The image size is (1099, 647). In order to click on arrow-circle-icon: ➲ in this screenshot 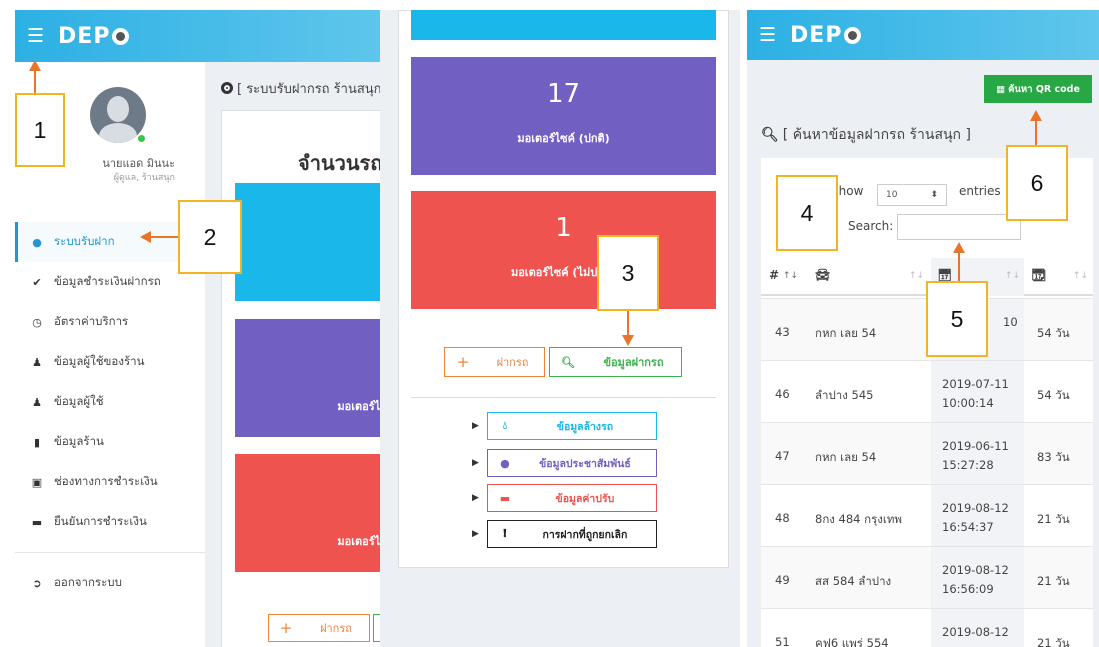, I will do `click(37, 583)`.